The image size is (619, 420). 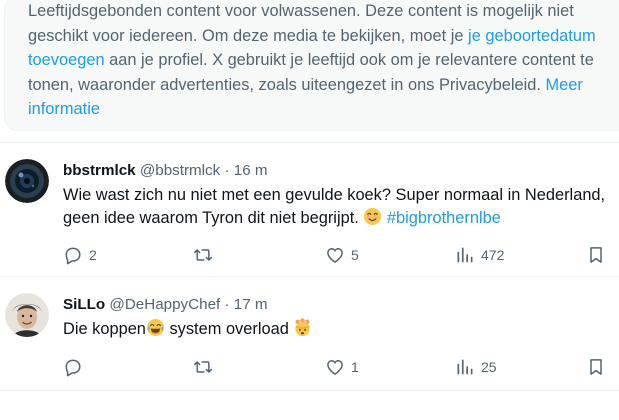 What do you see at coordinates (251, 304) in the screenshot?
I see `timestamp: 17 m` at bounding box center [251, 304].